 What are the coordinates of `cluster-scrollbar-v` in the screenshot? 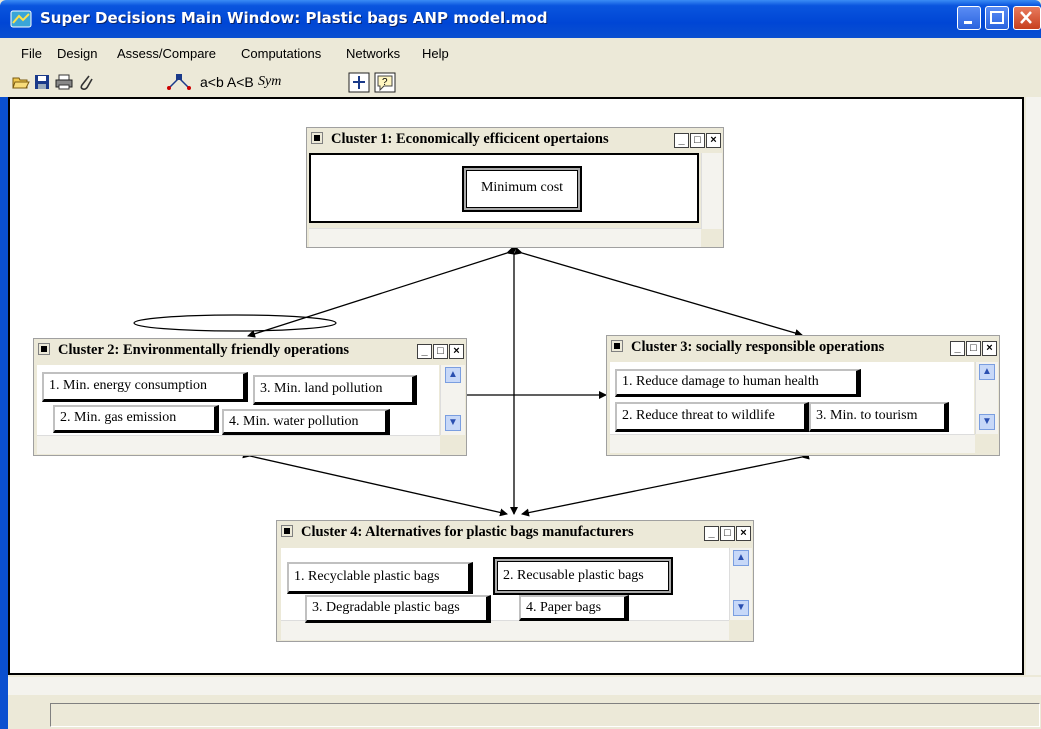 It's located at (711, 191).